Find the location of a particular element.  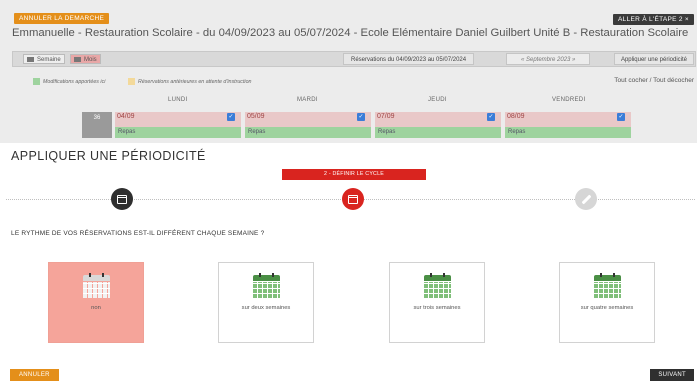

day-date: 05/09 is located at coordinates (256, 116).